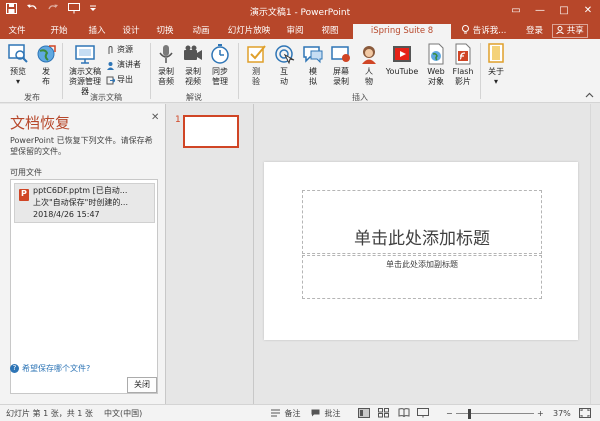 This screenshot has width=600, height=421. Describe the element at coordinates (315, 413) in the screenshot. I see `comment-icon` at that location.